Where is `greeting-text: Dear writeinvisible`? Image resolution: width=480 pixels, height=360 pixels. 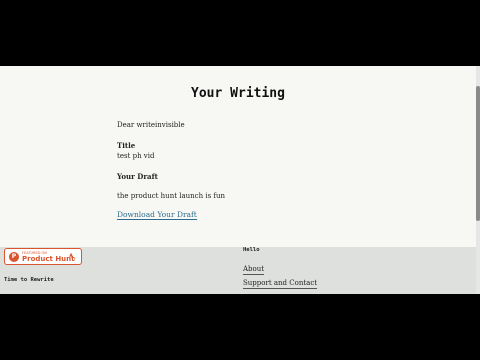 greeting-text: Dear writeinvisible is located at coordinates (151, 125).